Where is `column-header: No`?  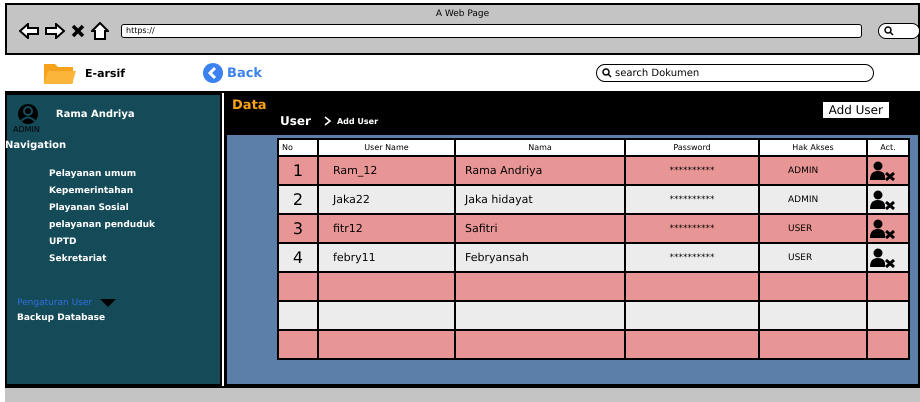
column-header: No is located at coordinates (298, 147).